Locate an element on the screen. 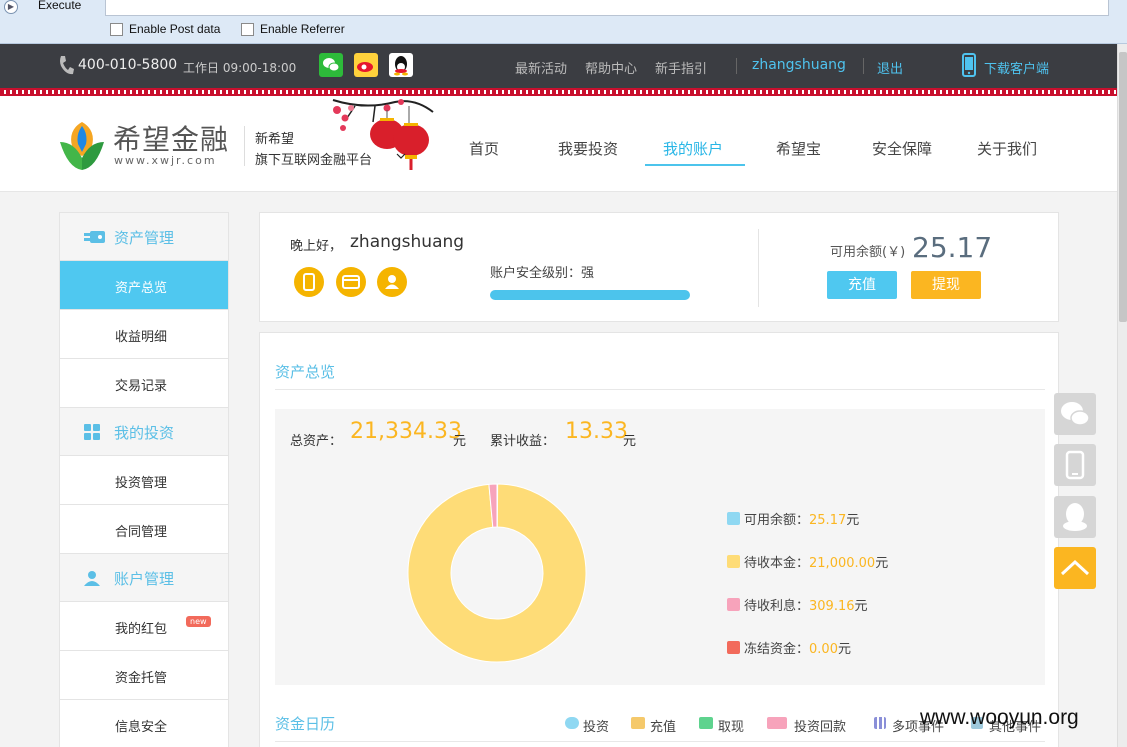 Image resolution: width=1127 pixels, height=747 pixels. nav-active-indicator is located at coordinates (695, 165).